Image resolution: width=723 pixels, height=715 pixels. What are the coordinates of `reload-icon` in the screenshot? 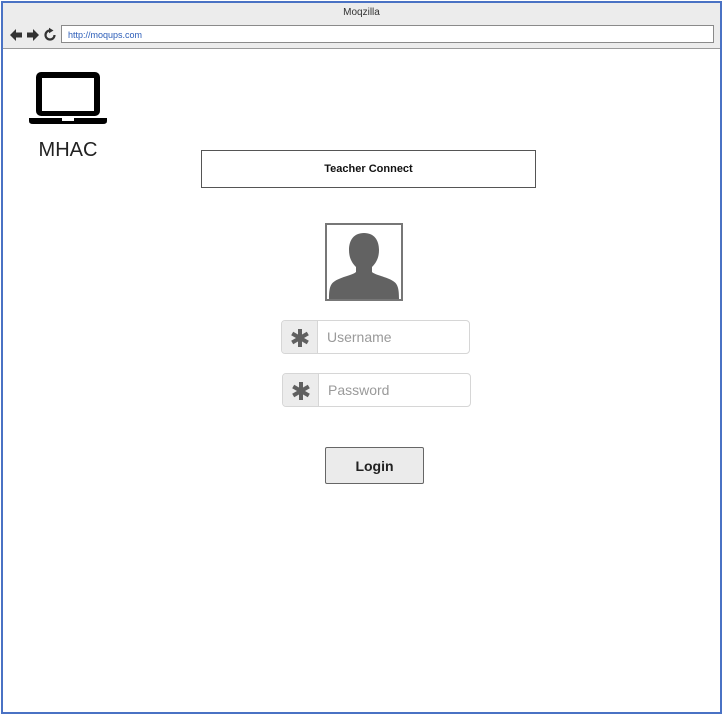 It's located at (50, 34).